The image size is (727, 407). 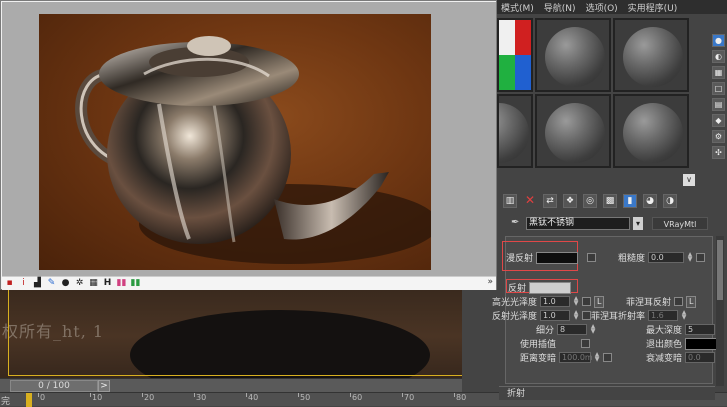 I want to click on save-image-icon: ▪, so click(x=9, y=283).